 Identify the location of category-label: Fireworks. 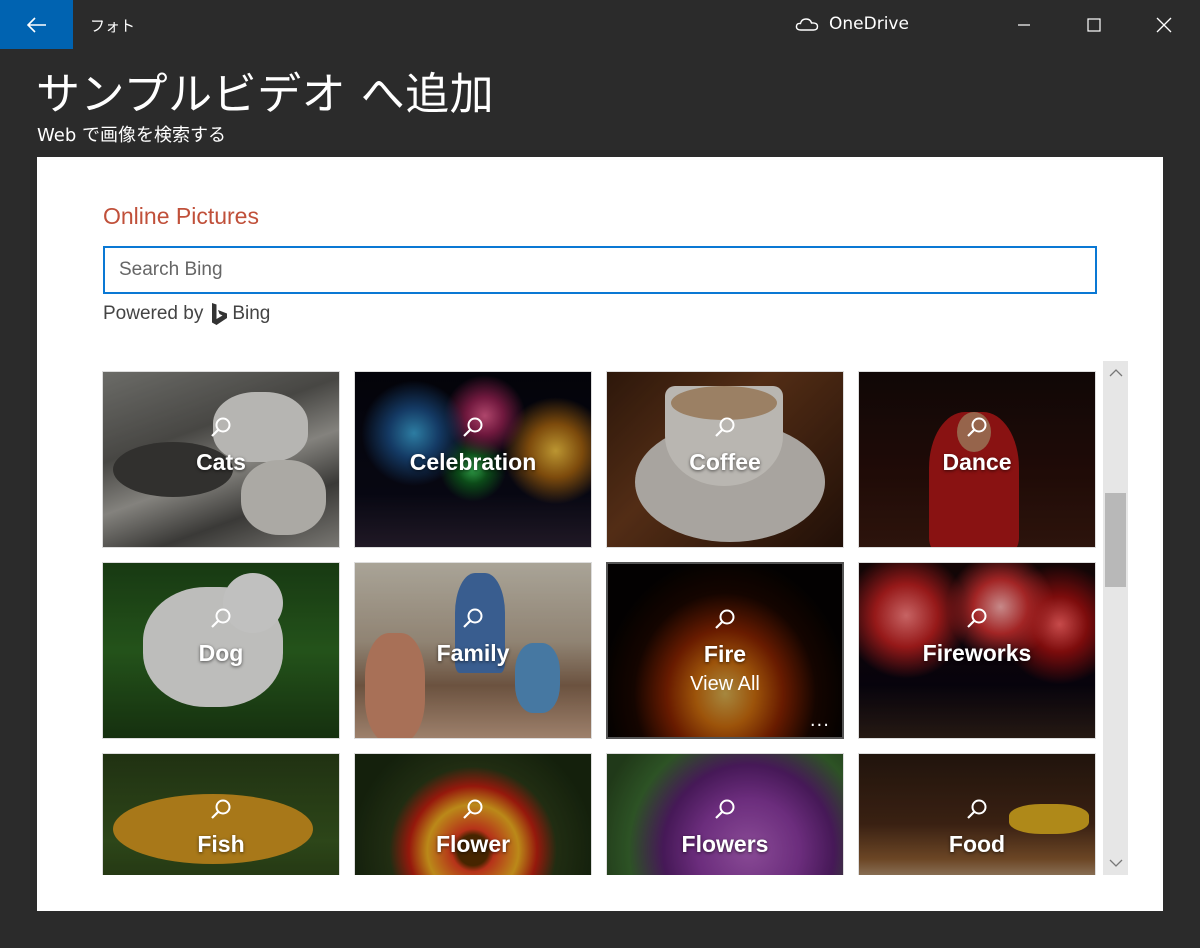
(977, 653).